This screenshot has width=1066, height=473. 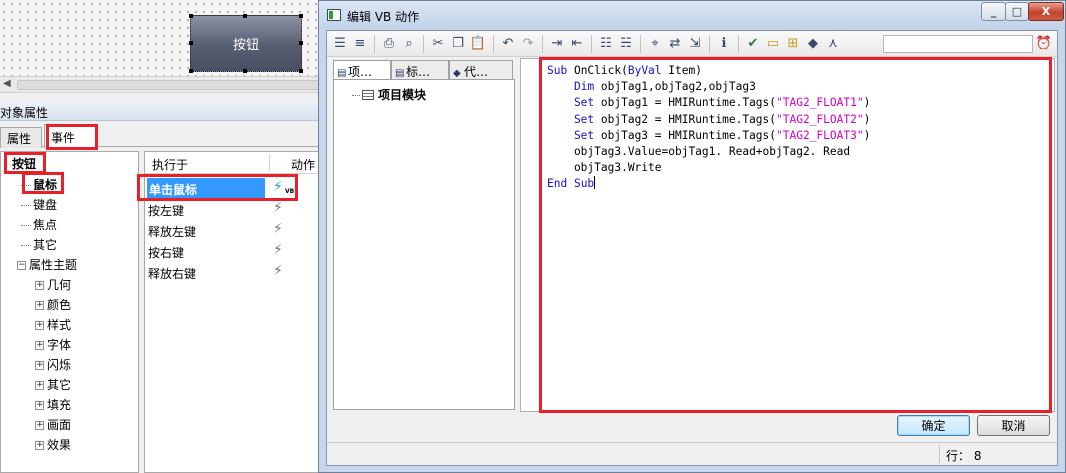 What do you see at coordinates (7, 83) in the screenshot?
I see `scroll-left-arrow-icon: ◀` at bounding box center [7, 83].